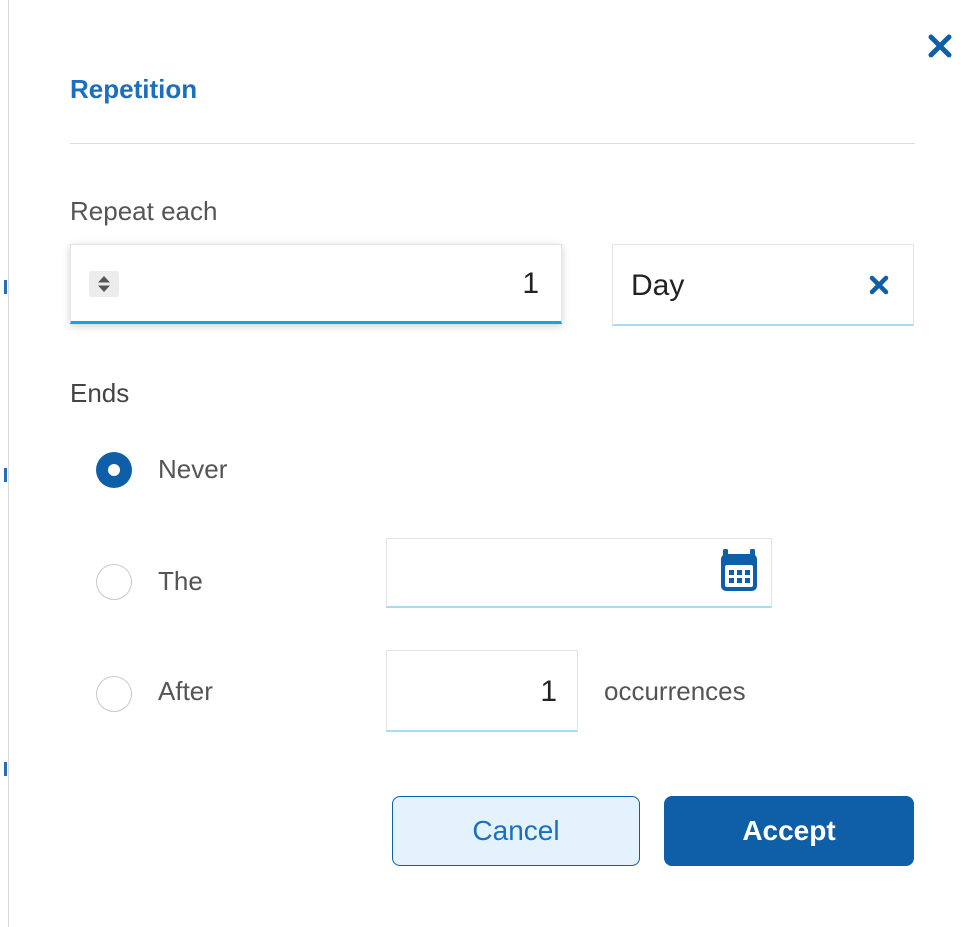 Image resolution: width=963 pixels, height=927 pixels. Describe the element at coordinates (739, 571) in the screenshot. I see `calendar-icon` at that location.